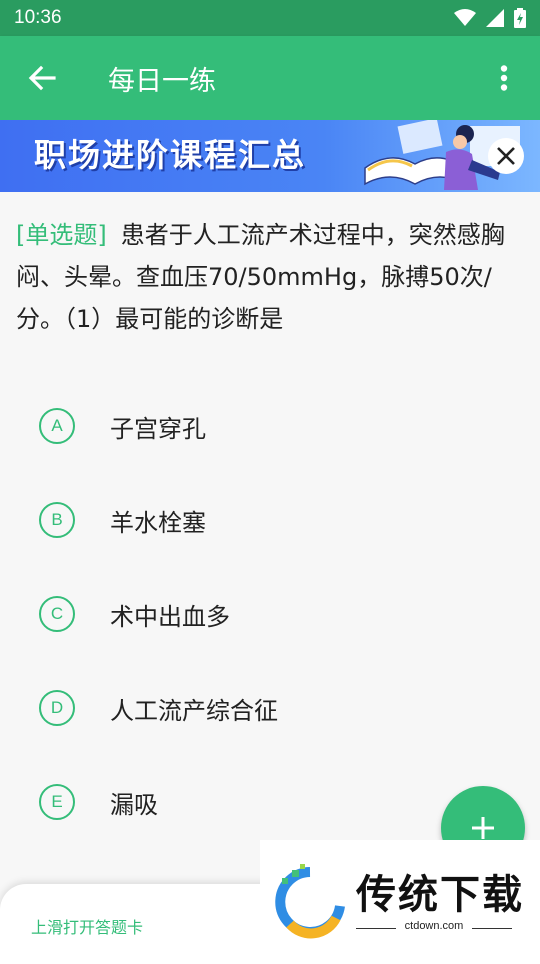 Image resolution: width=540 pixels, height=964 pixels. Describe the element at coordinates (162, 81) in the screenshot. I see `page-title: 每日一练` at that location.